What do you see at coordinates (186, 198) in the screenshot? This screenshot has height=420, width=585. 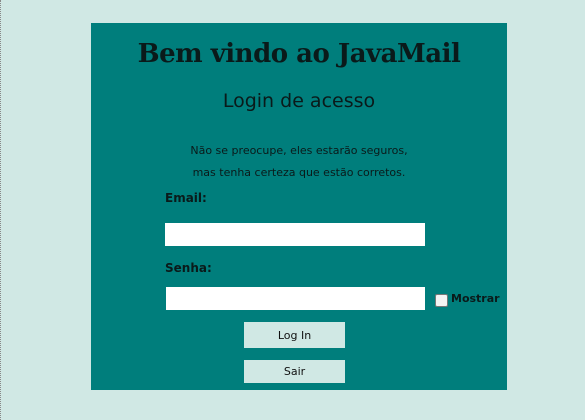 I see `email-label: Email:` at bounding box center [186, 198].